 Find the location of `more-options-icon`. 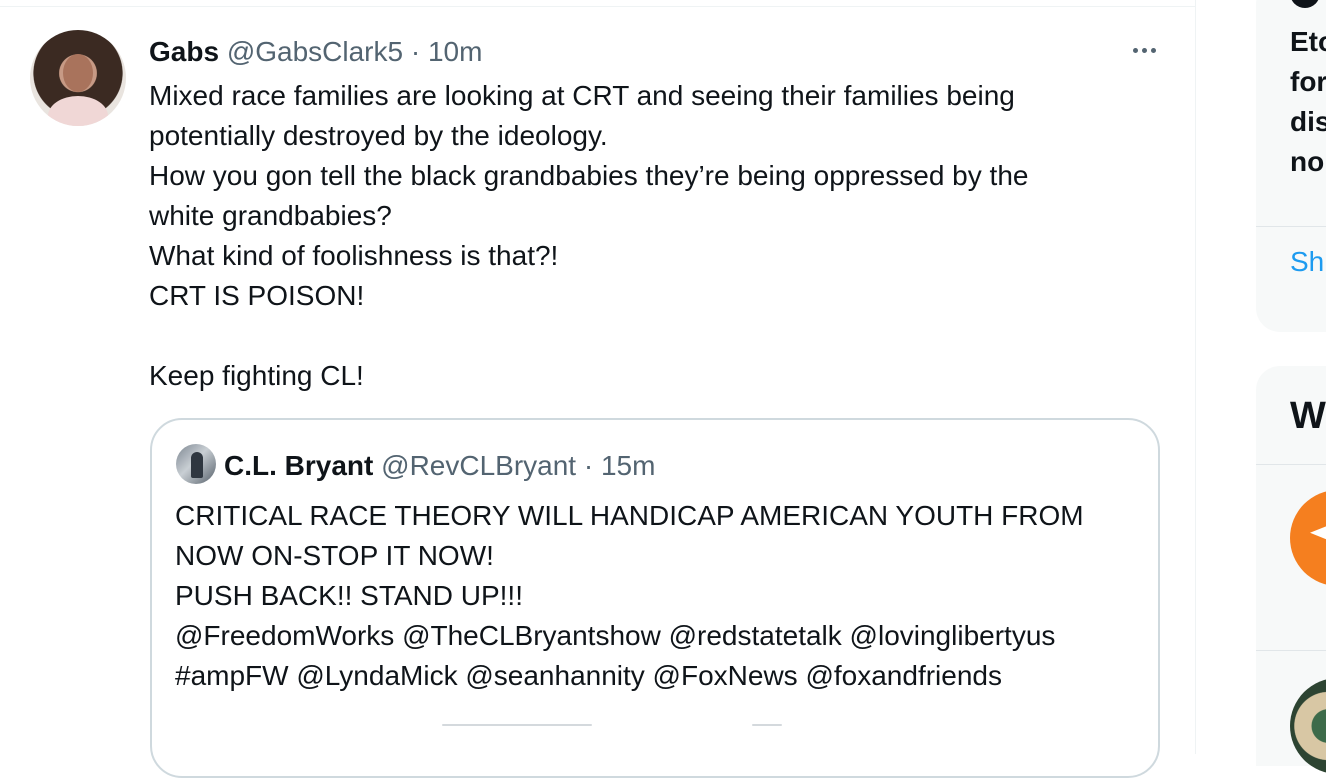

more-options-icon is located at coordinates (1144, 50).